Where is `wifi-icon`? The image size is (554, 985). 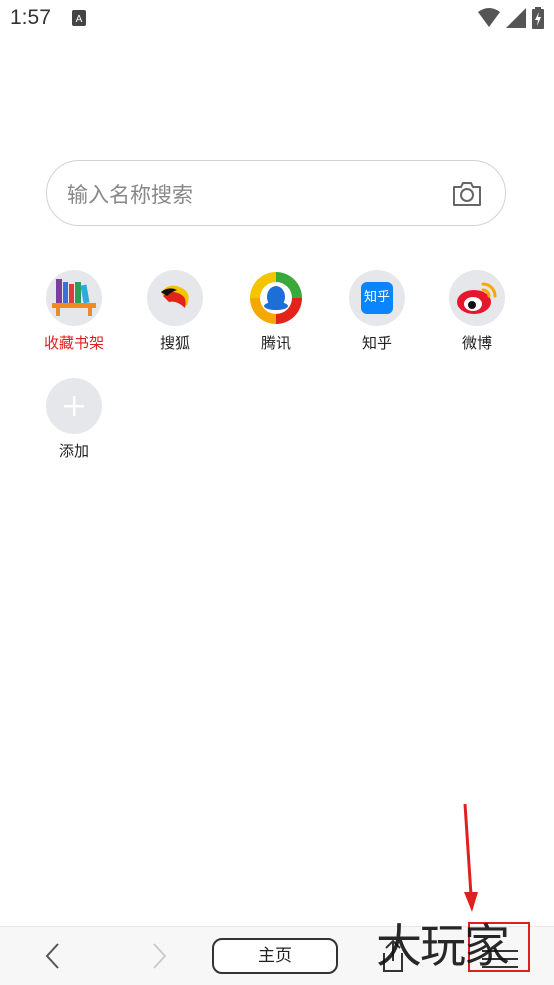
wifi-icon is located at coordinates (489, 17).